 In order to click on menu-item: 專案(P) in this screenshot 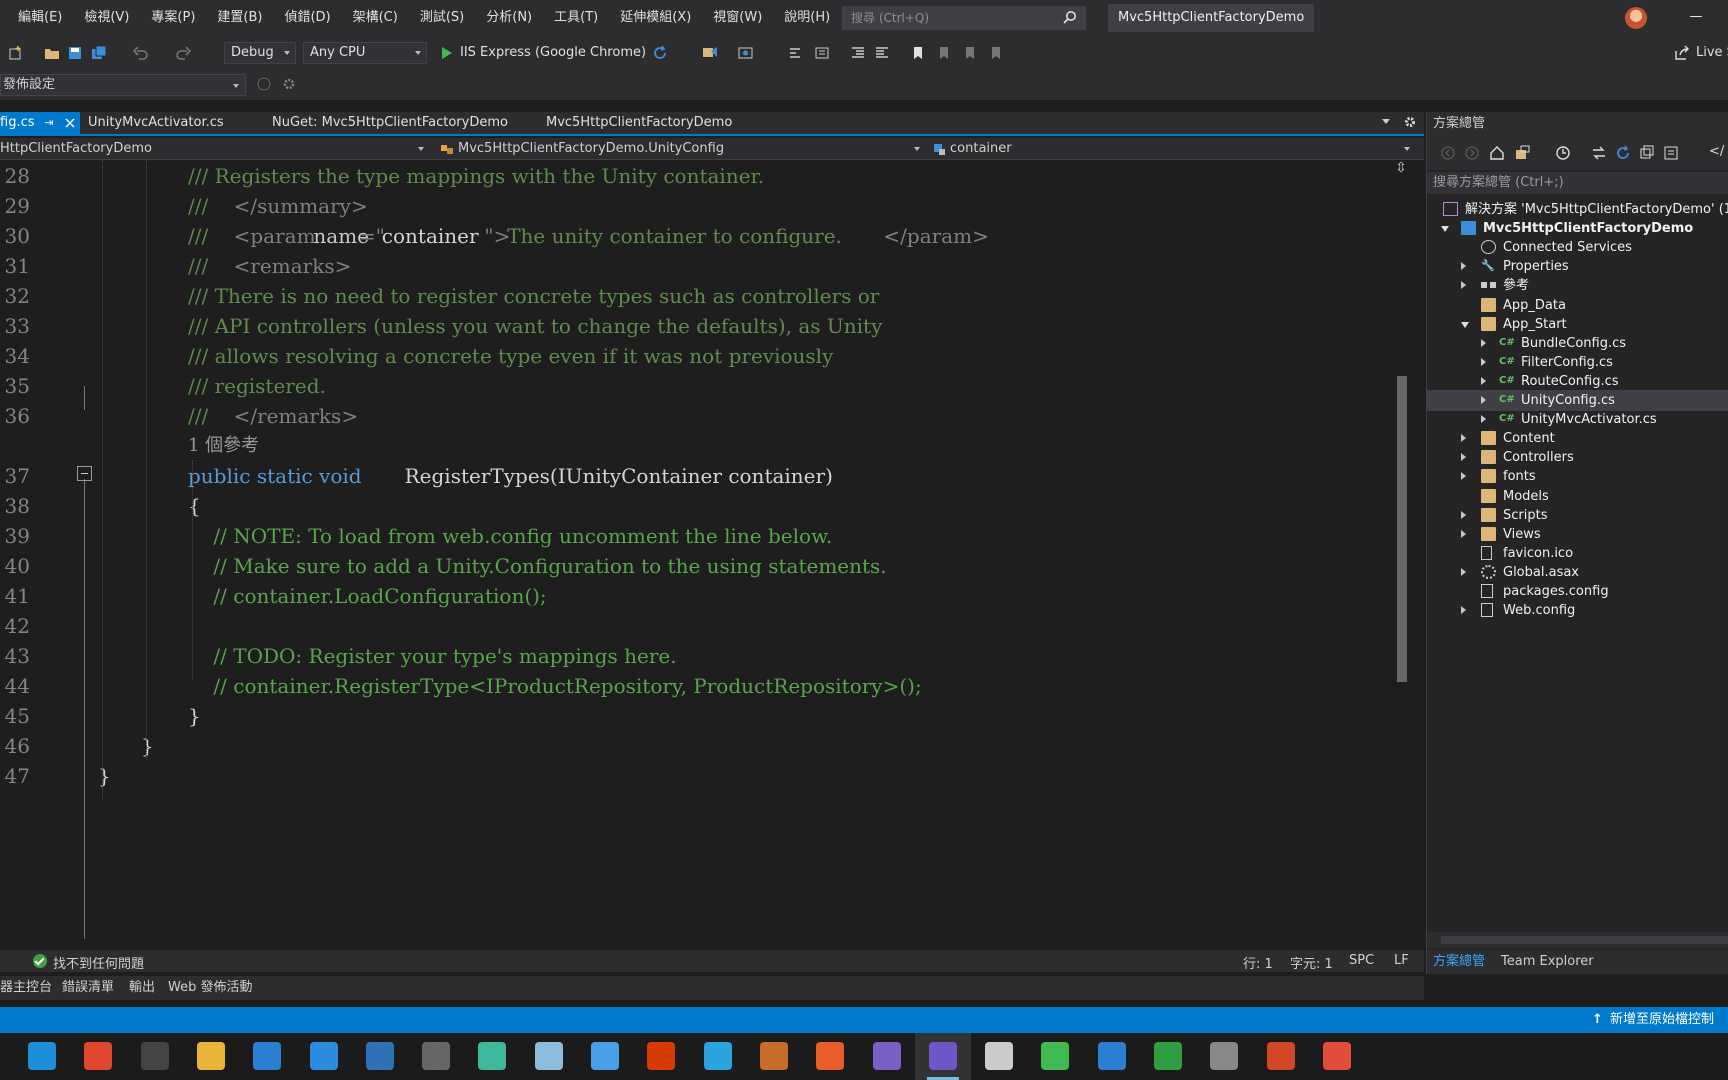, I will do `click(173, 18)`.